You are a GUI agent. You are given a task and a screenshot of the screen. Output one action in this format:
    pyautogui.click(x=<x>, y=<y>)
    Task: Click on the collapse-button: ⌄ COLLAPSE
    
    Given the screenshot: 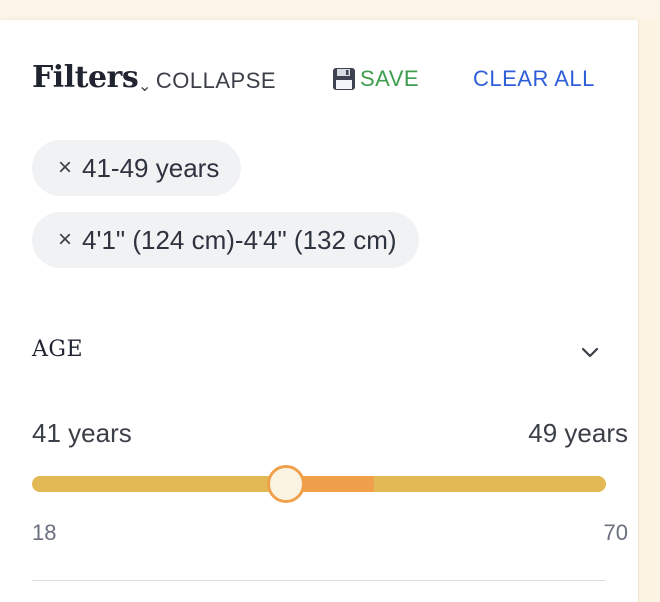 What is the action you would take?
    pyautogui.click(x=207, y=81)
    